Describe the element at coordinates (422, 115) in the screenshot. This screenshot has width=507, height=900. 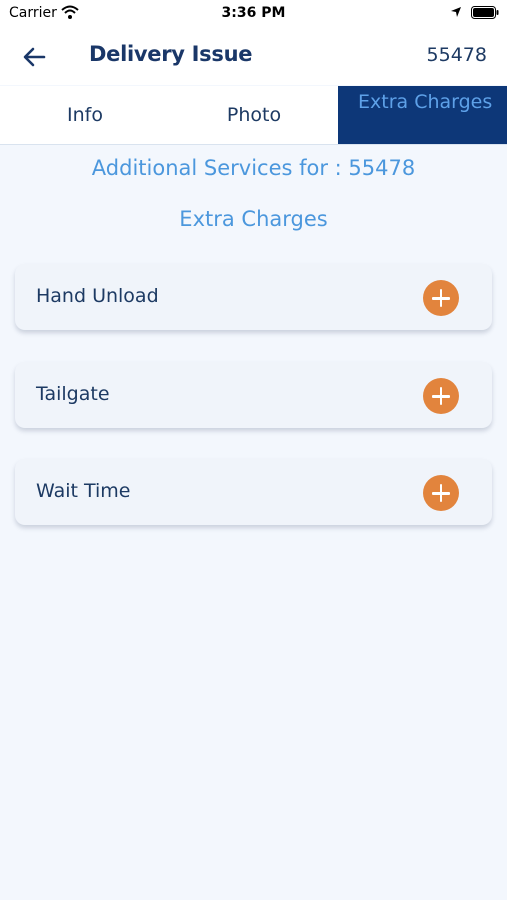
I see `tab-extra-charges: Extra Charges` at that location.